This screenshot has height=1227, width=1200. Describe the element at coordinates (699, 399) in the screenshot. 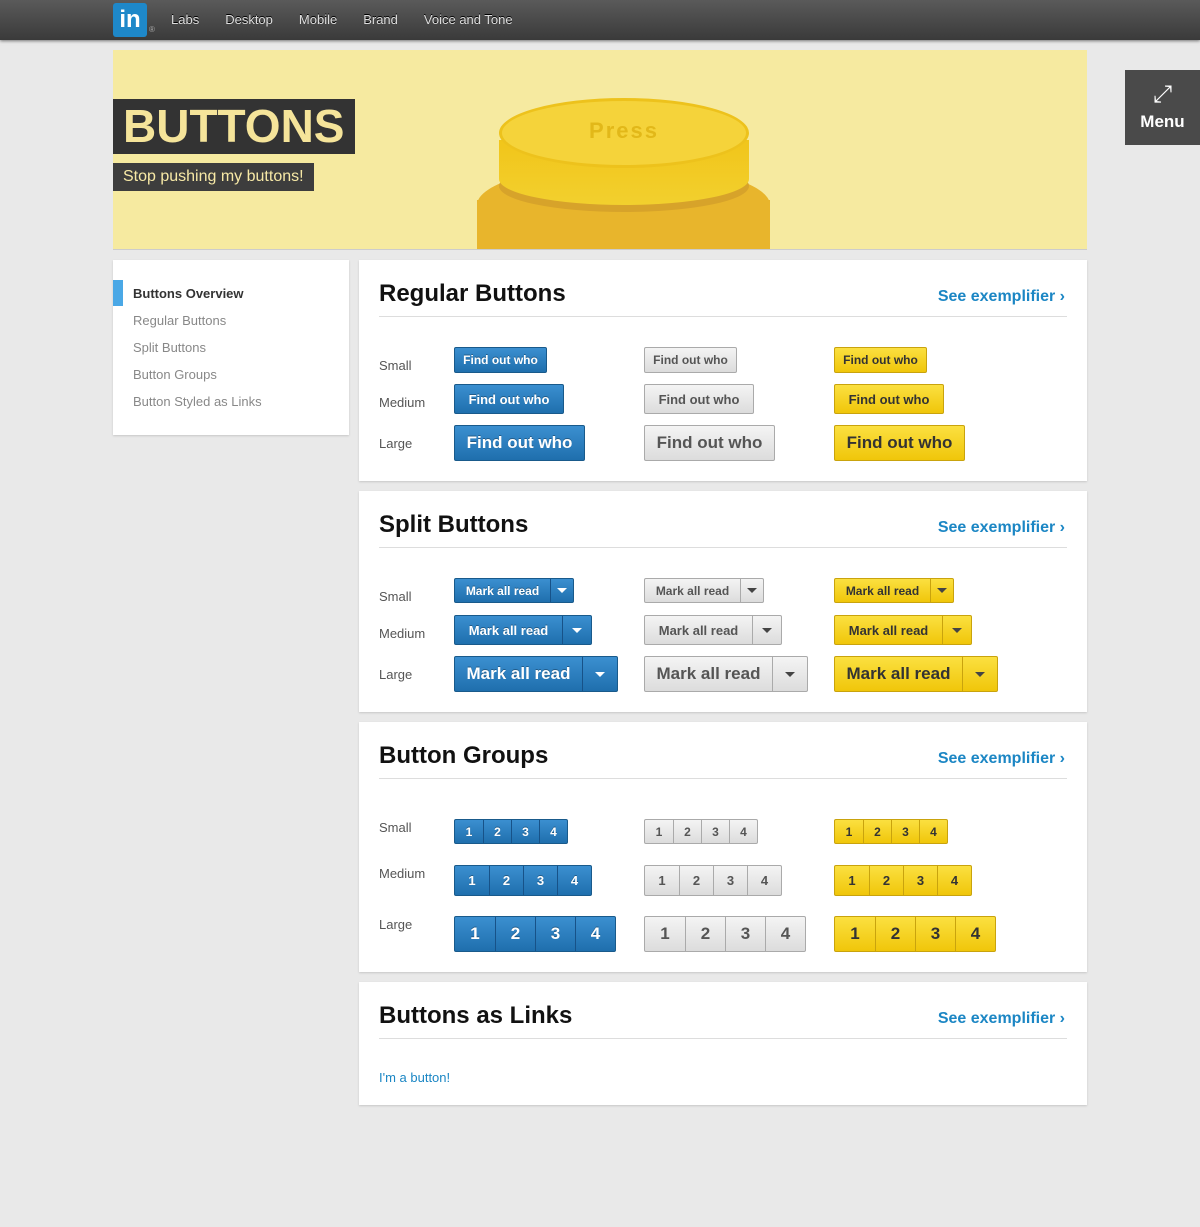

I see `find-out-who-button-grey-medium: Find out who` at that location.